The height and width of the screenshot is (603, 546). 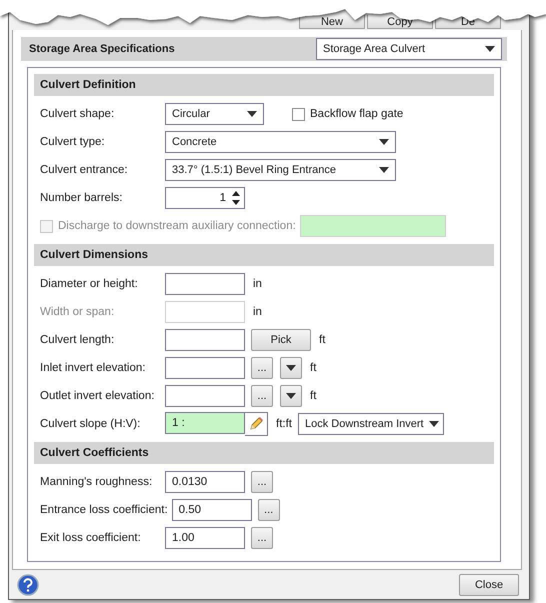 I want to click on dropdown: Lock Downstream Invert, so click(x=371, y=424).